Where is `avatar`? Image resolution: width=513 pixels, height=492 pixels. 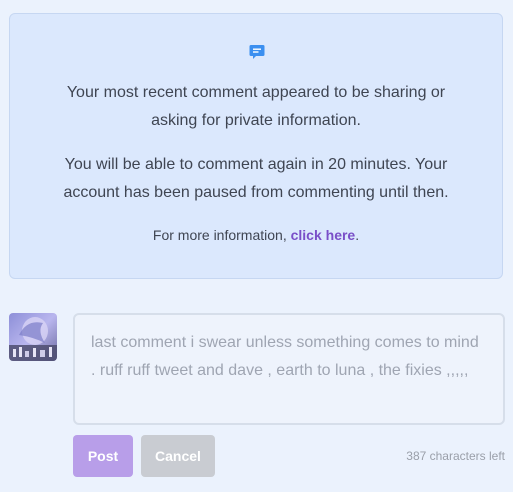 avatar is located at coordinates (33, 337).